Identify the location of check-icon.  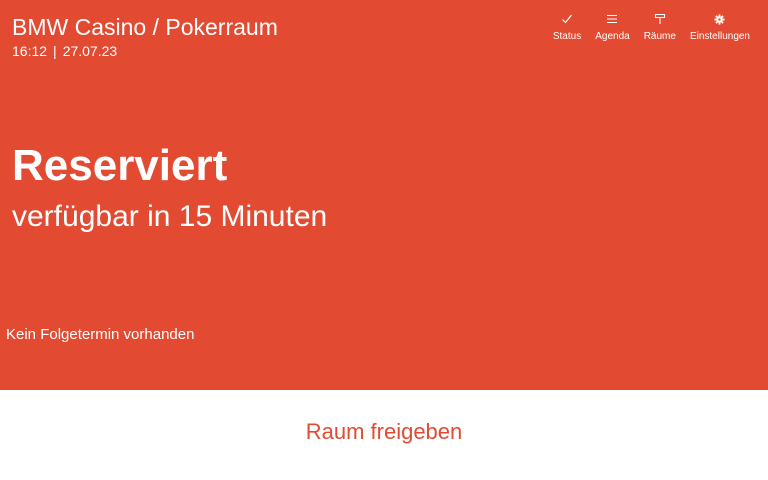
(567, 19).